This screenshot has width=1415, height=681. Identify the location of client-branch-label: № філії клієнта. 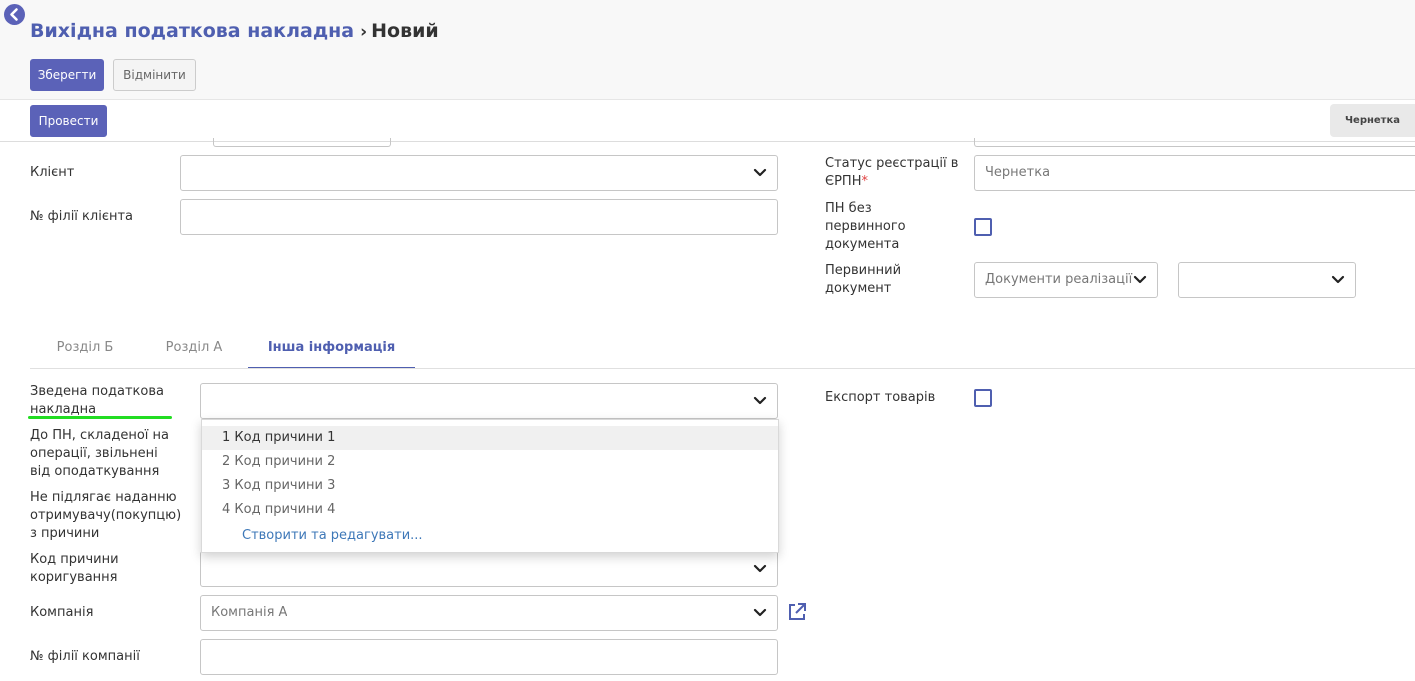
(81, 216).